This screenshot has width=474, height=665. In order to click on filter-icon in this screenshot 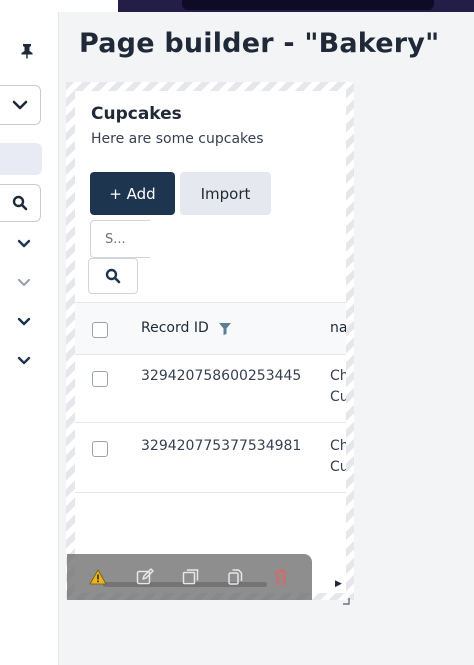, I will do `click(225, 330)`.